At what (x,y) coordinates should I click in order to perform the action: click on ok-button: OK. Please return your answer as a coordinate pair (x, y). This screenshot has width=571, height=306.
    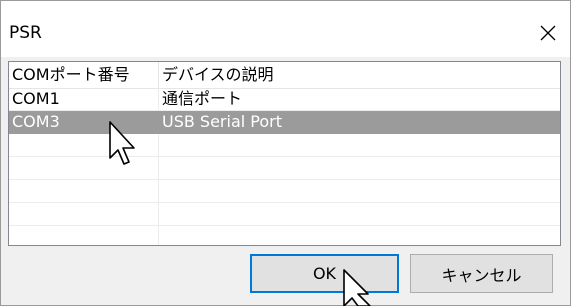
    Looking at the image, I should click on (324, 273).